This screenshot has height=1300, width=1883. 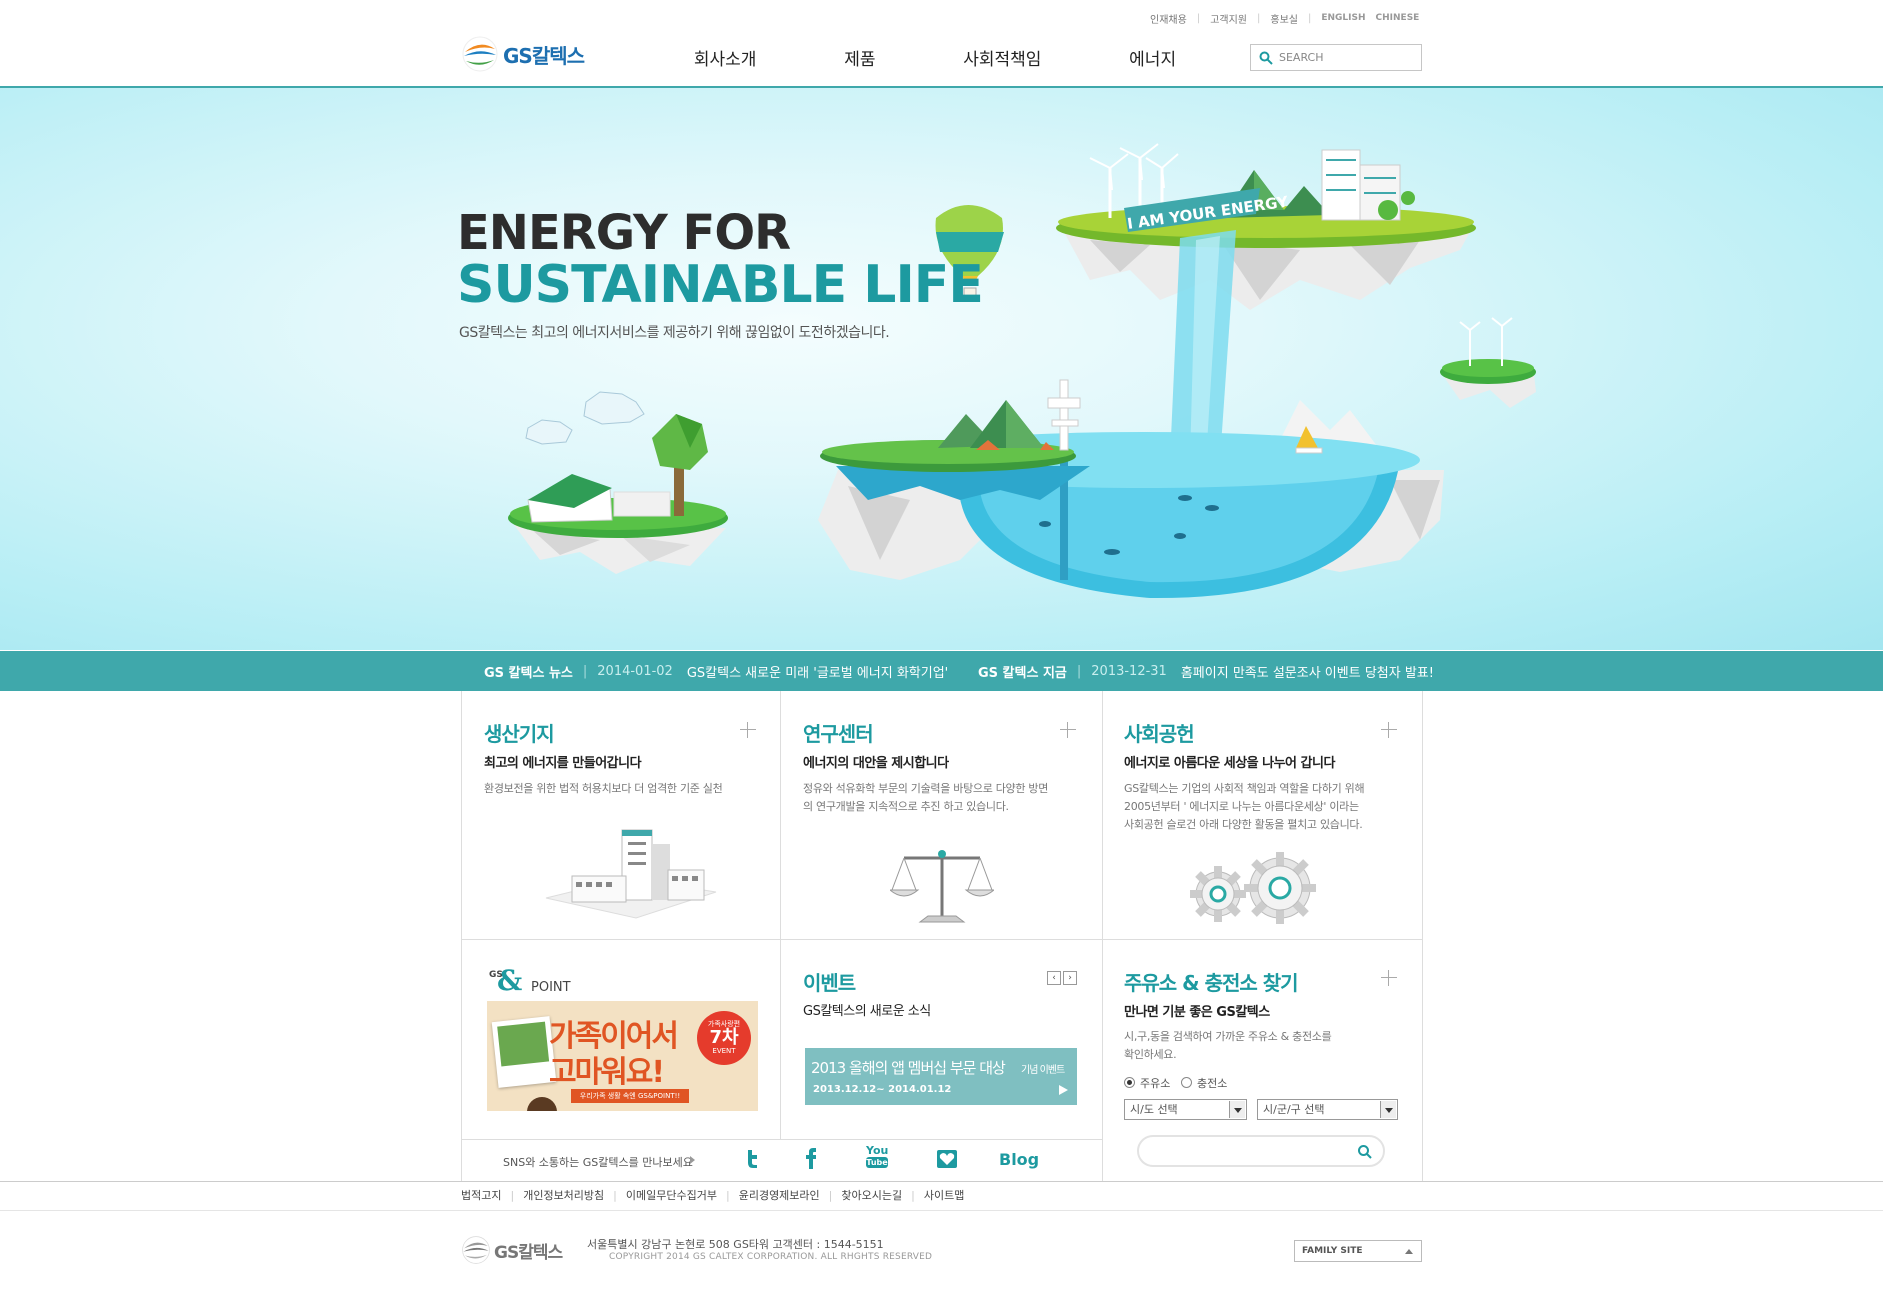 I want to click on news-date: 2013-12-31, so click(x=1129, y=671).